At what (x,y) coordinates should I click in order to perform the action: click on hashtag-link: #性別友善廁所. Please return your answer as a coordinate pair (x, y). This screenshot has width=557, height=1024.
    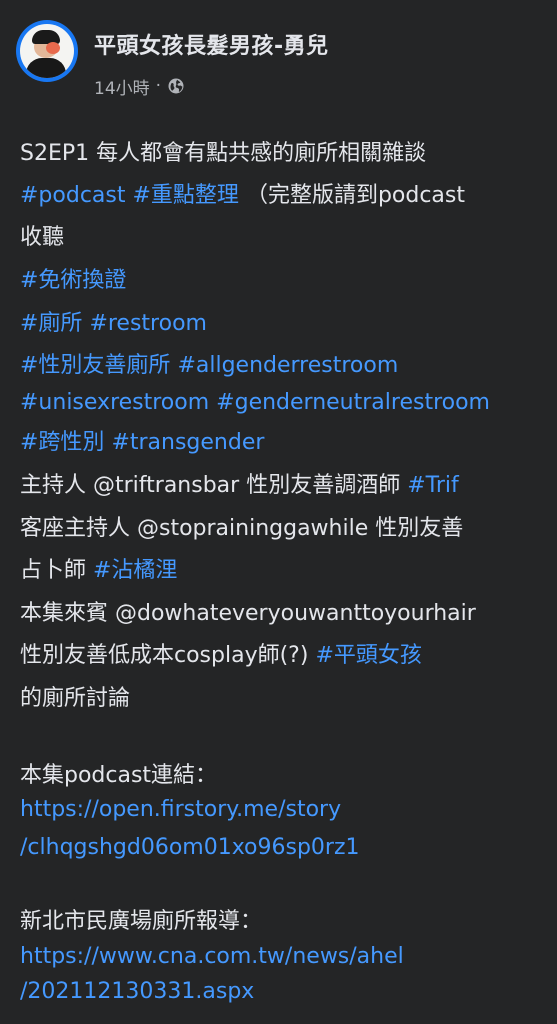
    Looking at the image, I should click on (95, 365).